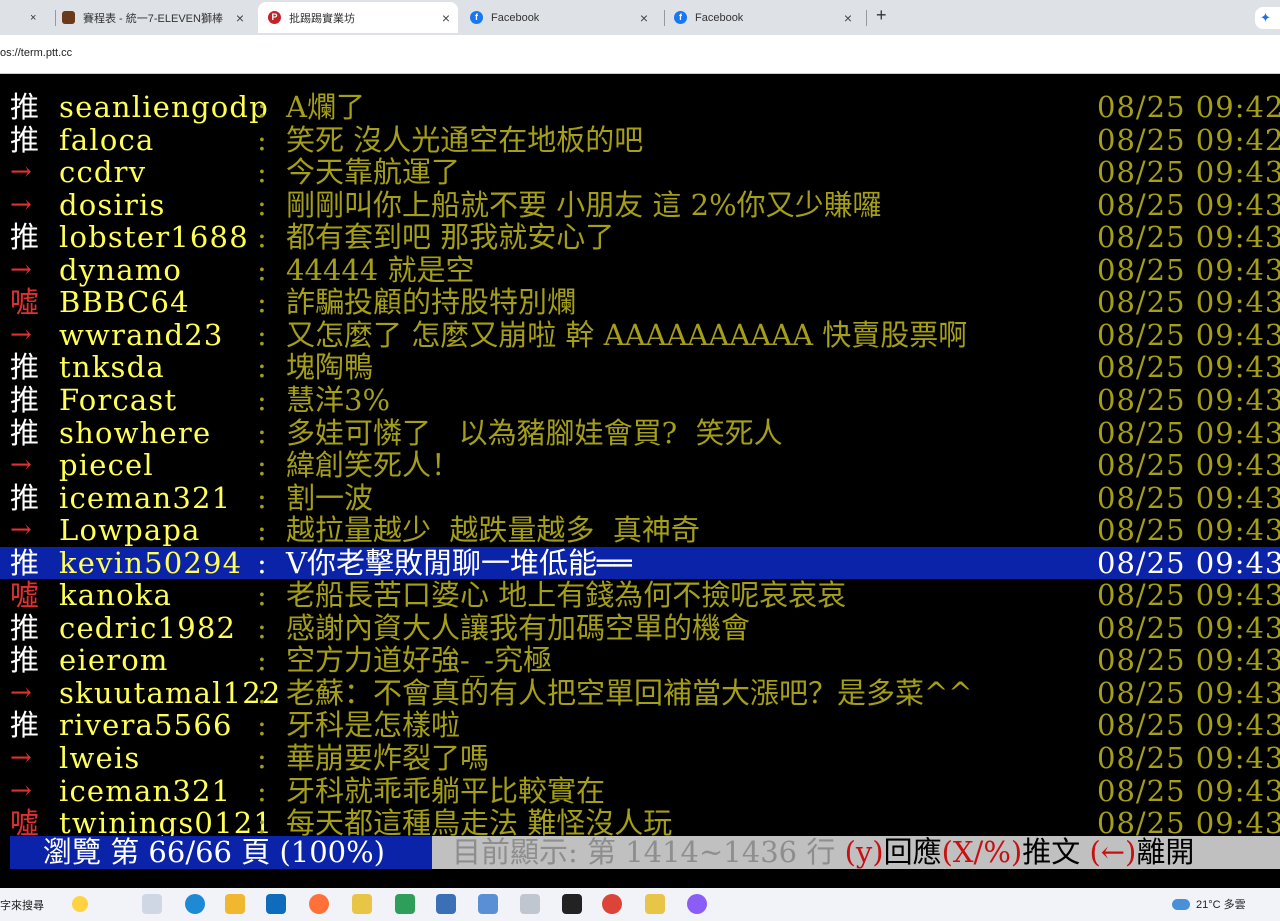 Image resolution: width=1280 pixels, height=921 pixels. Describe the element at coordinates (769, 17) in the screenshot. I see `tab-facebook-2: f Facebook ×` at that location.